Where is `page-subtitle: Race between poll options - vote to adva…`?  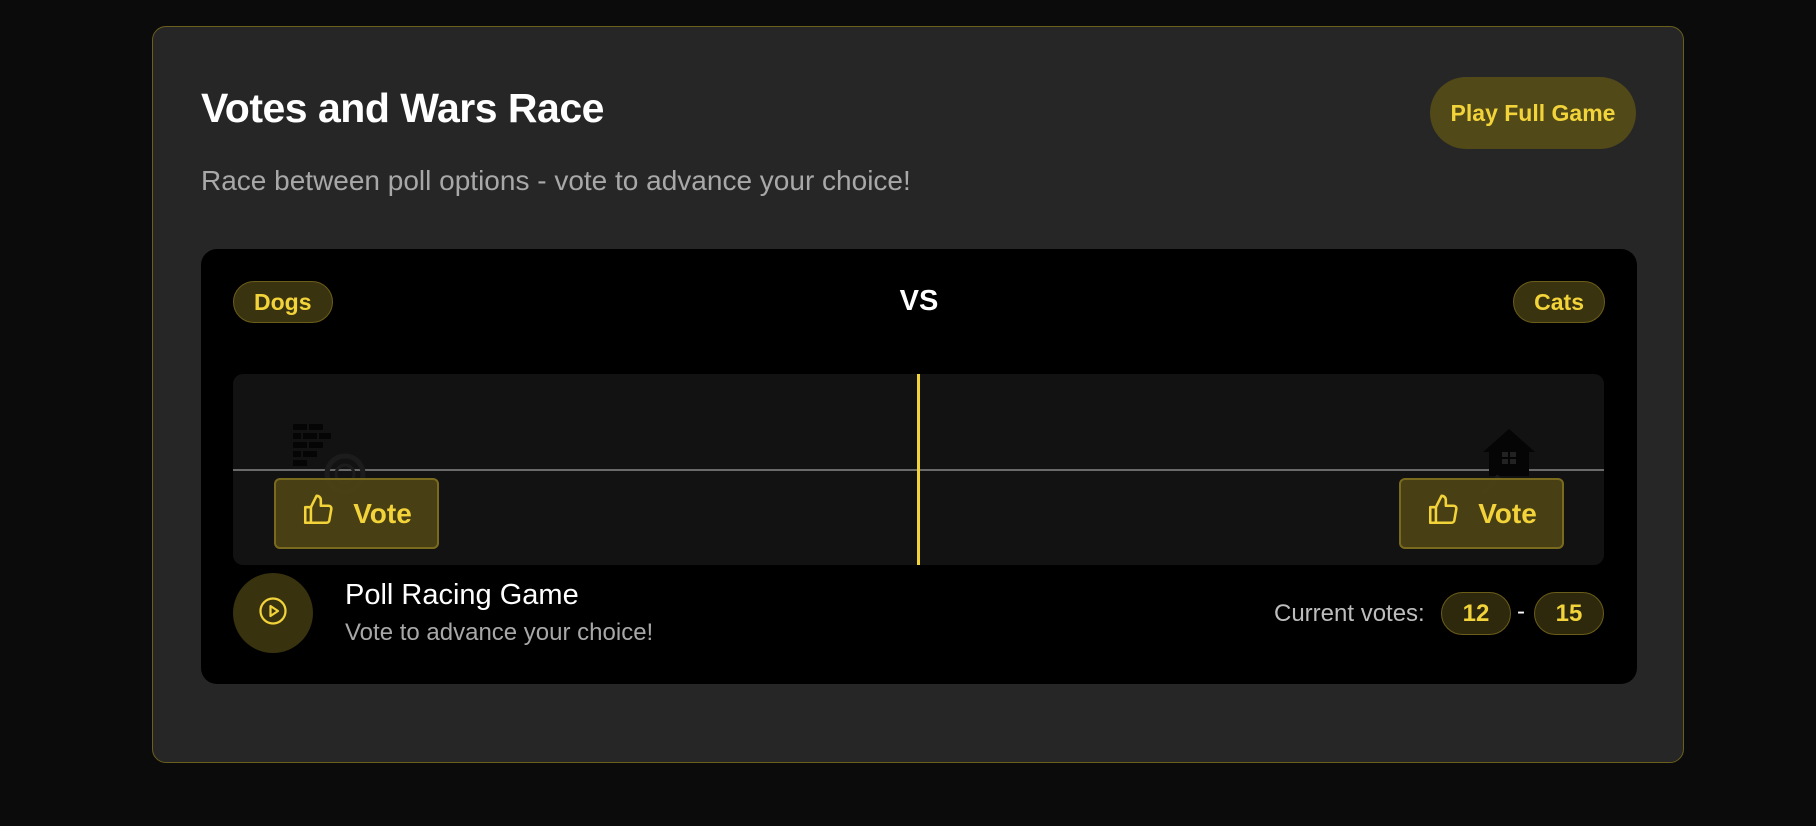
page-subtitle: Race between poll options - vote to adva… is located at coordinates (556, 180).